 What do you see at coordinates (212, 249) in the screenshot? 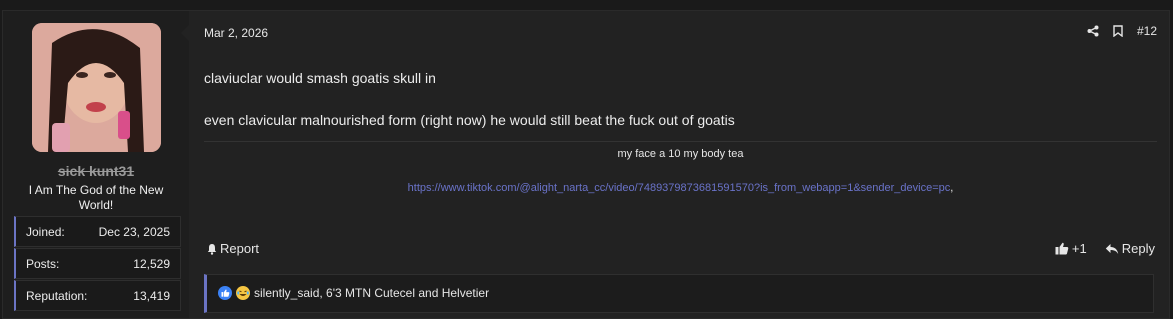
I see `bell-icon` at bounding box center [212, 249].